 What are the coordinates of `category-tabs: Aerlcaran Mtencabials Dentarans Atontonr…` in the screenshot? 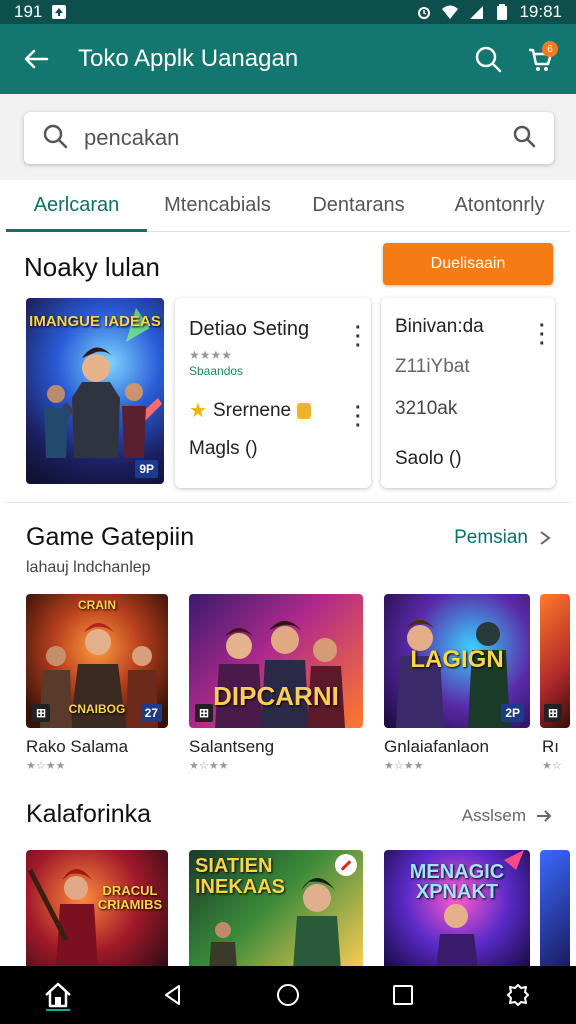 It's located at (288, 206).